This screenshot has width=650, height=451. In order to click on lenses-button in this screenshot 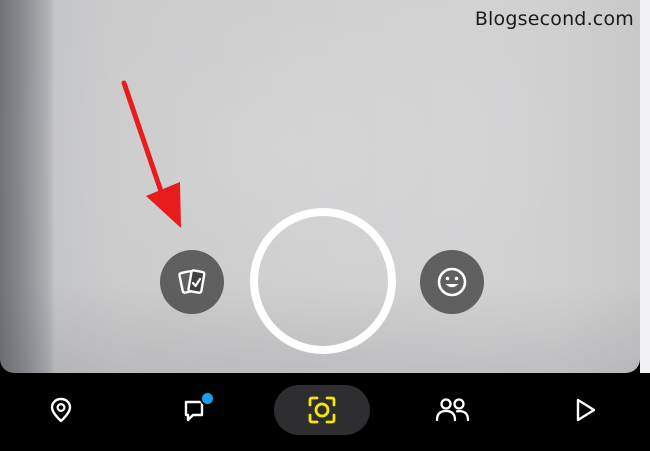, I will do `click(452, 282)`.